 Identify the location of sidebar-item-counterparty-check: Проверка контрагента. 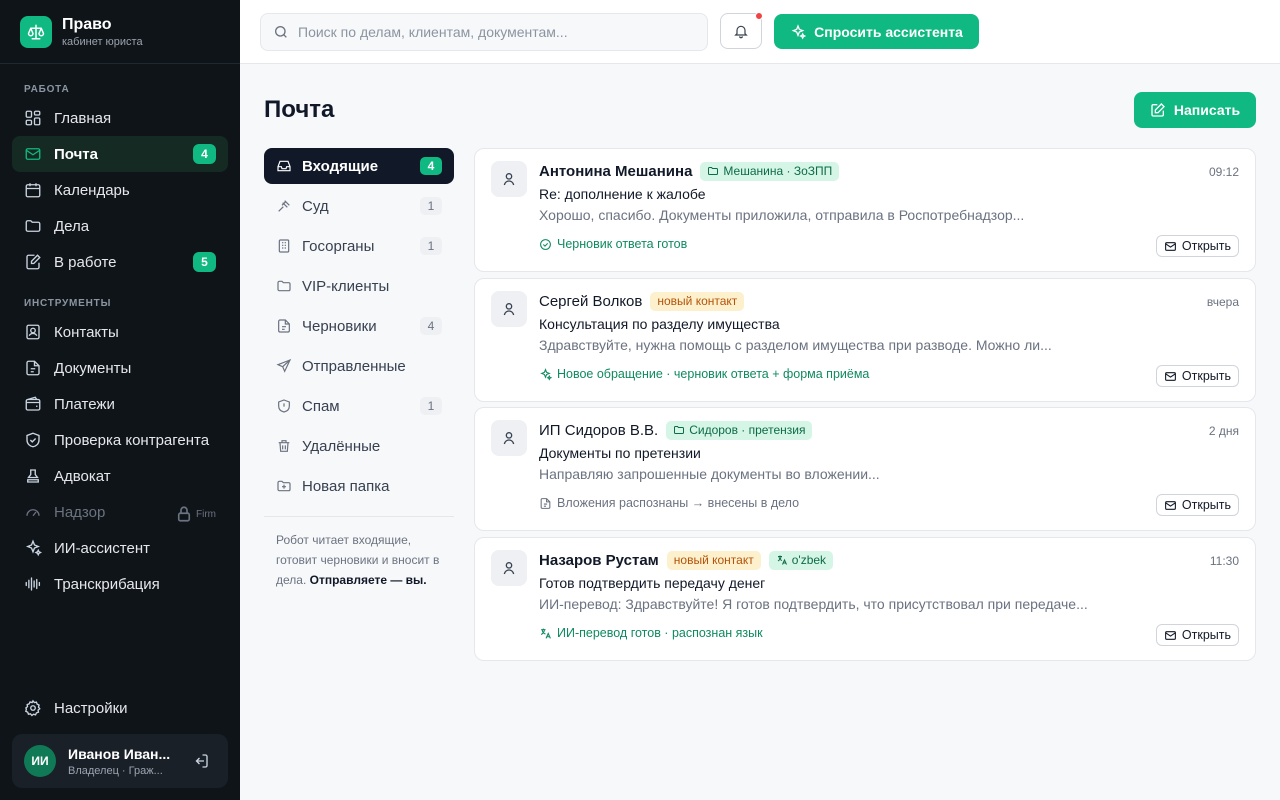
(120, 440).